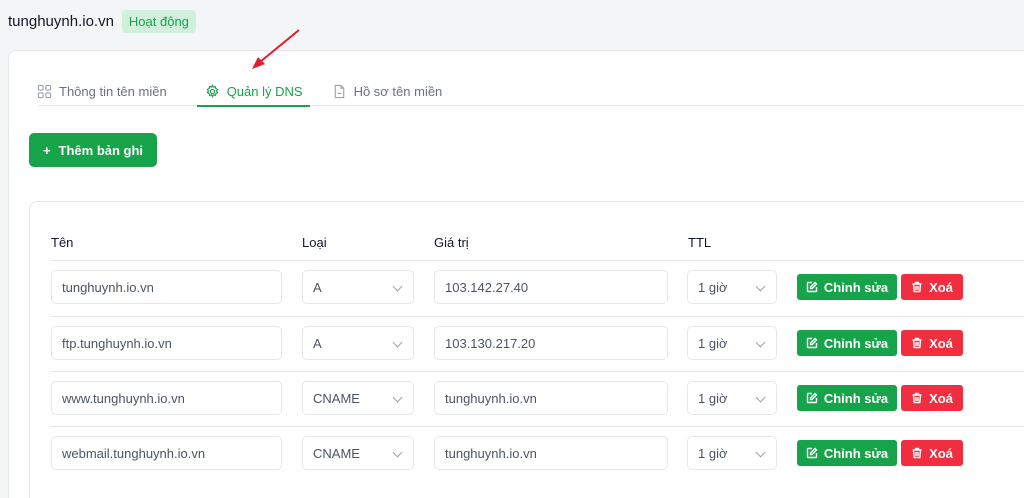 This screenshot has width=1024, height=498. What do you see at coordinates (276, 49) in the screenshot?
I see `annotation-arrow-icon` at bounding box center [276, 49].